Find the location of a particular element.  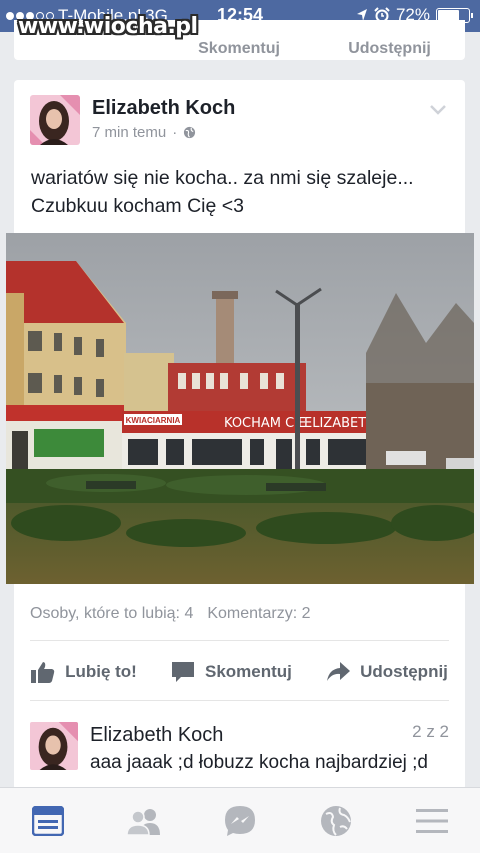

tab-friends is located at coordinates (144, 821).